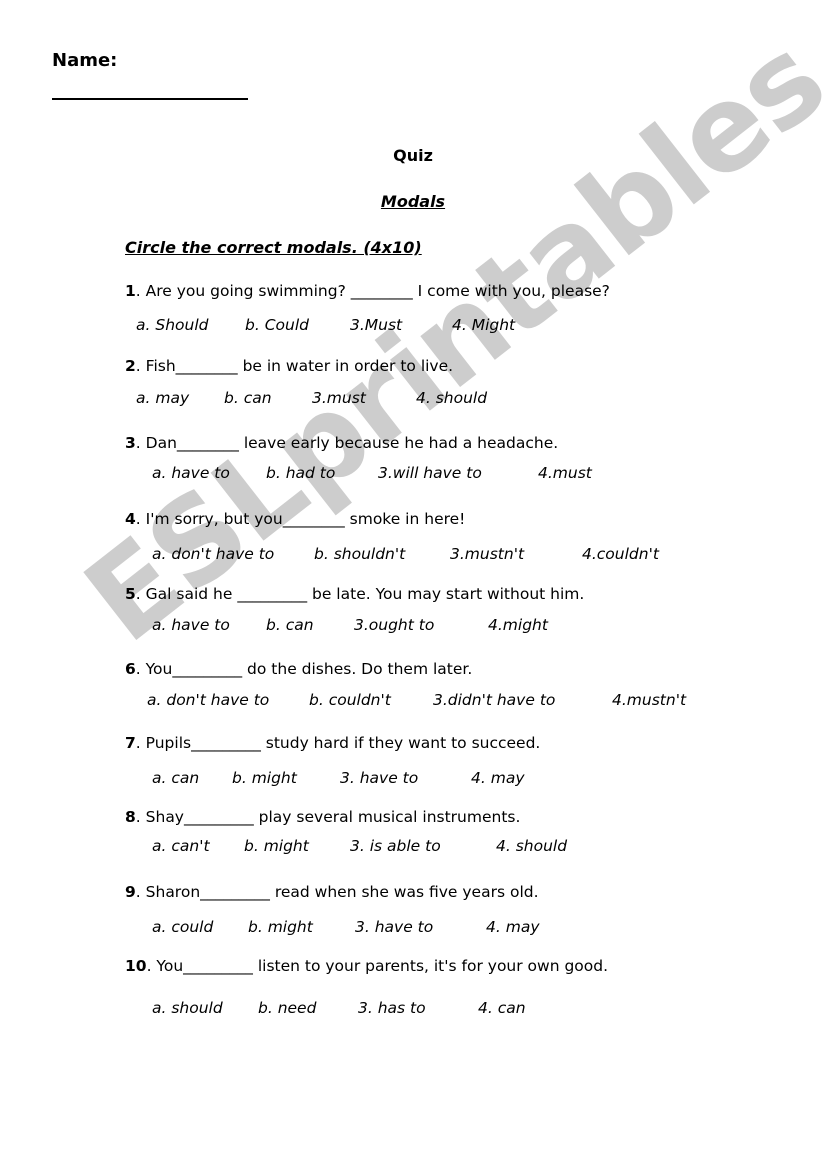 The height and width of the screenshot is (1169, 826). Describe the element at coordinates (172, 325) in the screenshot. I see `answer-option: a. Should` at that location.